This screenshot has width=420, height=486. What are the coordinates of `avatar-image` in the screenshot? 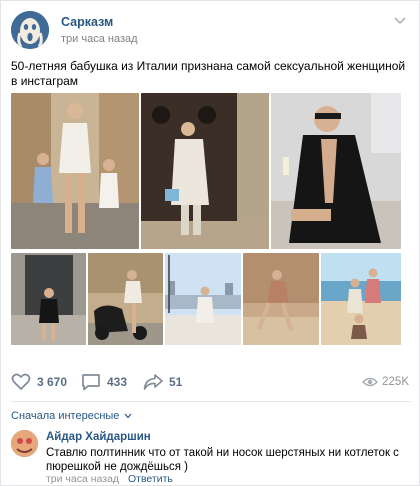 It's located at (24, 443).